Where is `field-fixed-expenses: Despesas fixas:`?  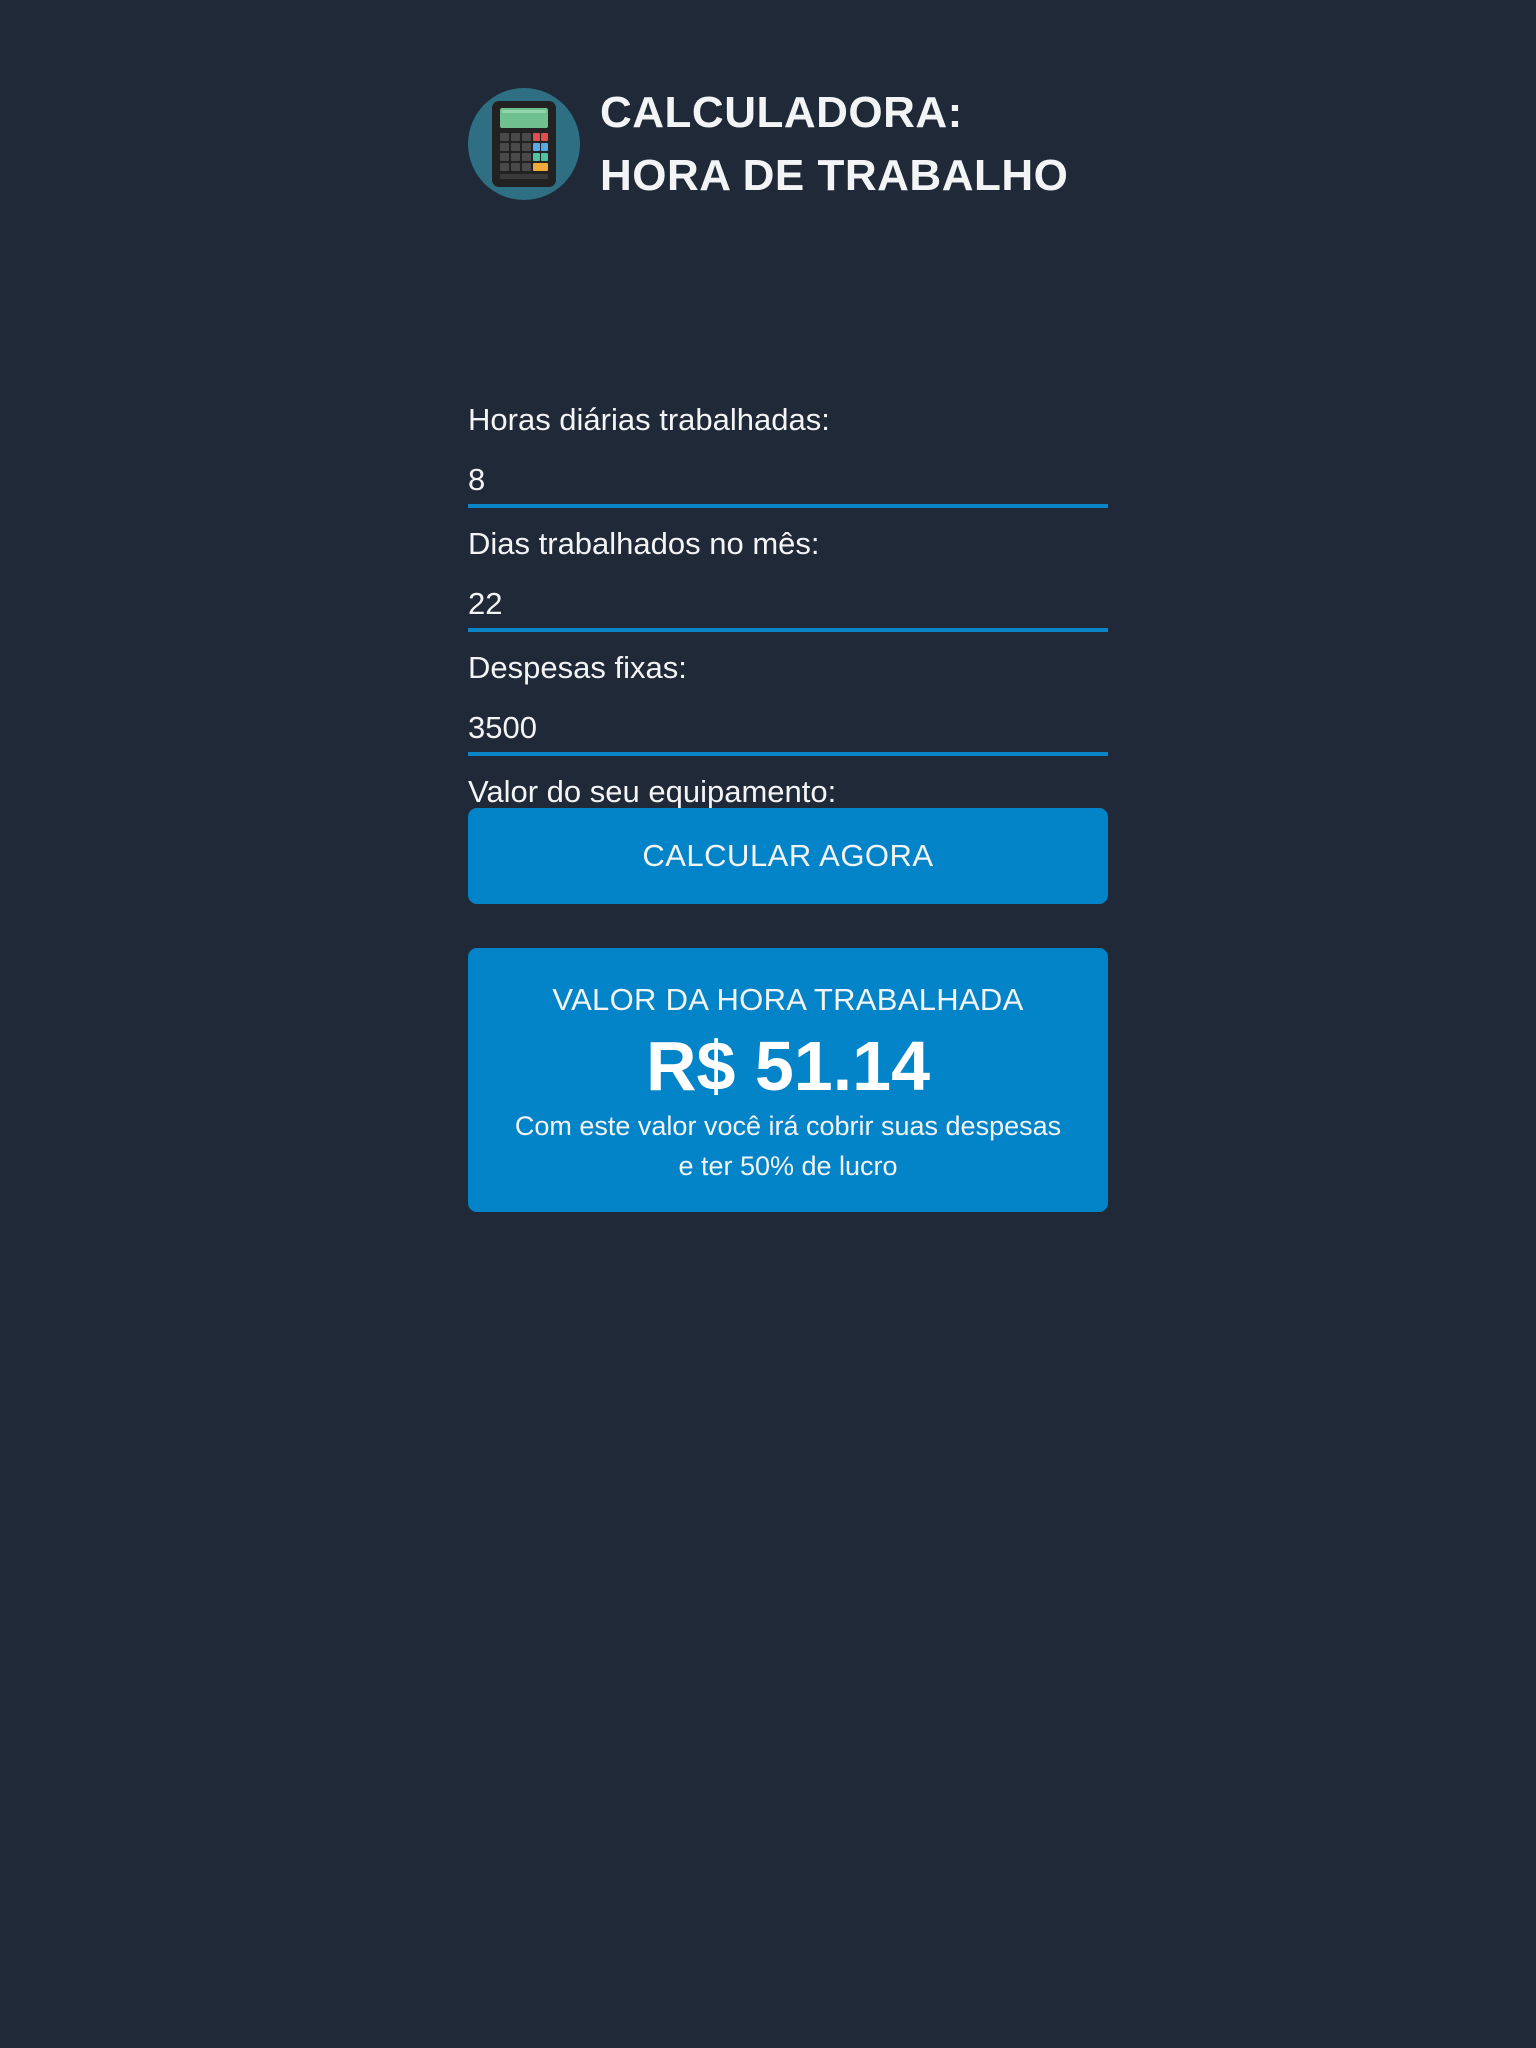 field-fixed-expenses: Despesas fixas: is located at coordinates (788, 703).